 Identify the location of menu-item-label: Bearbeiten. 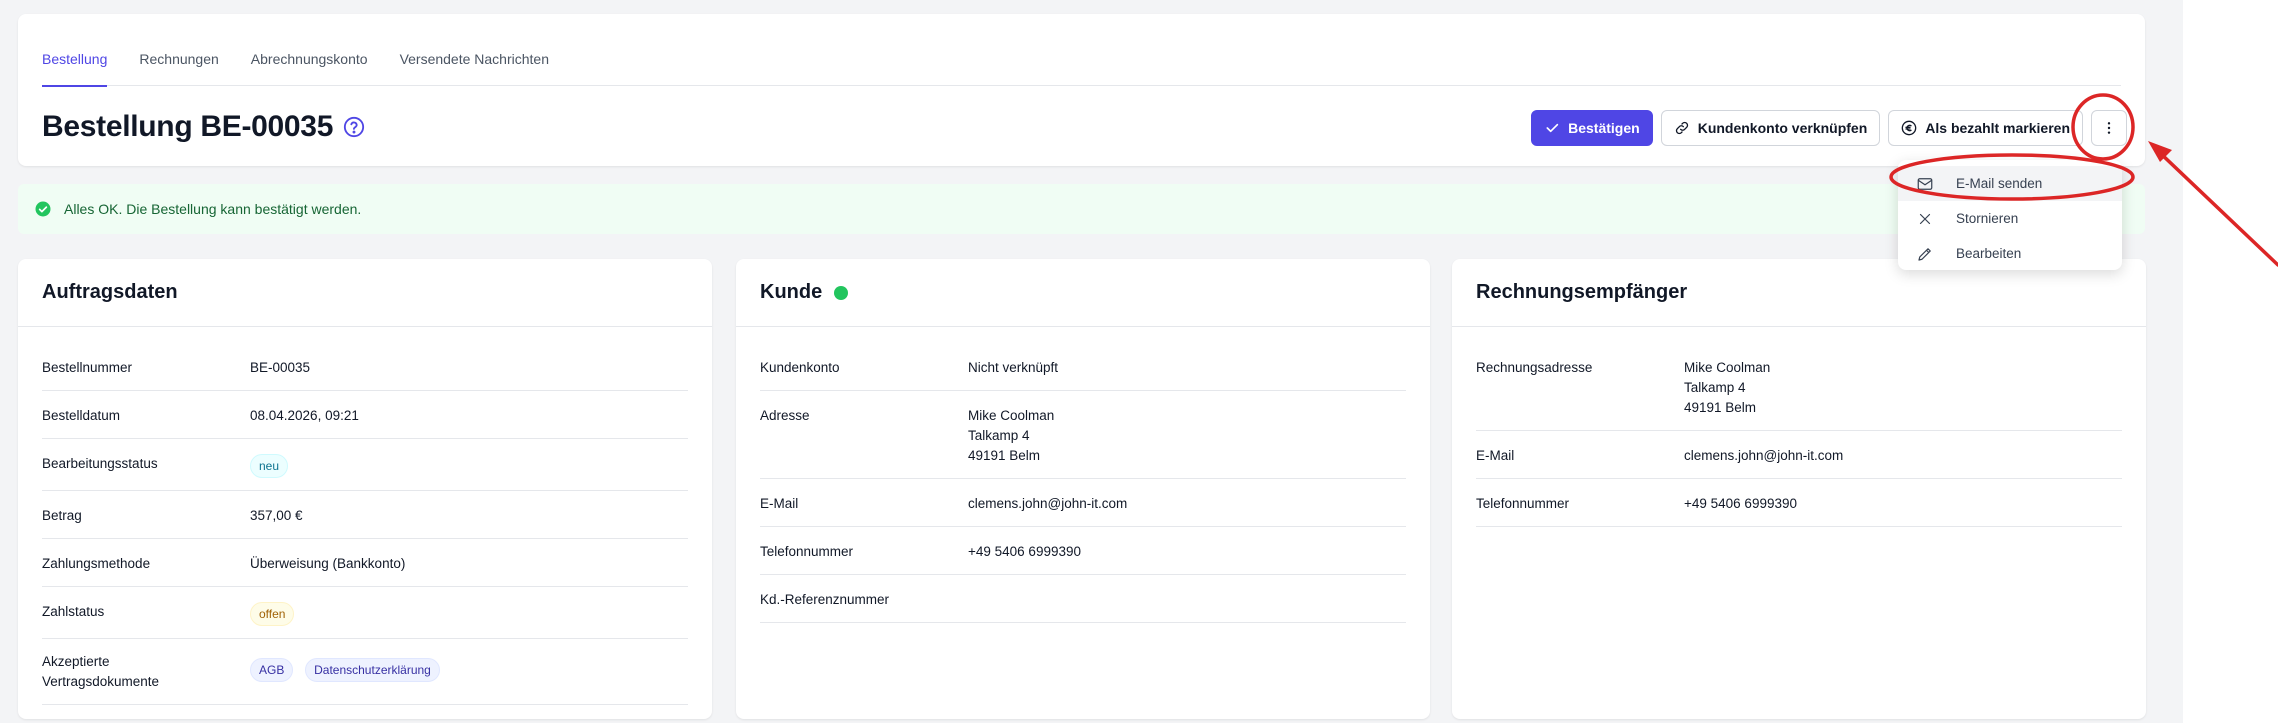
(1989, 253).